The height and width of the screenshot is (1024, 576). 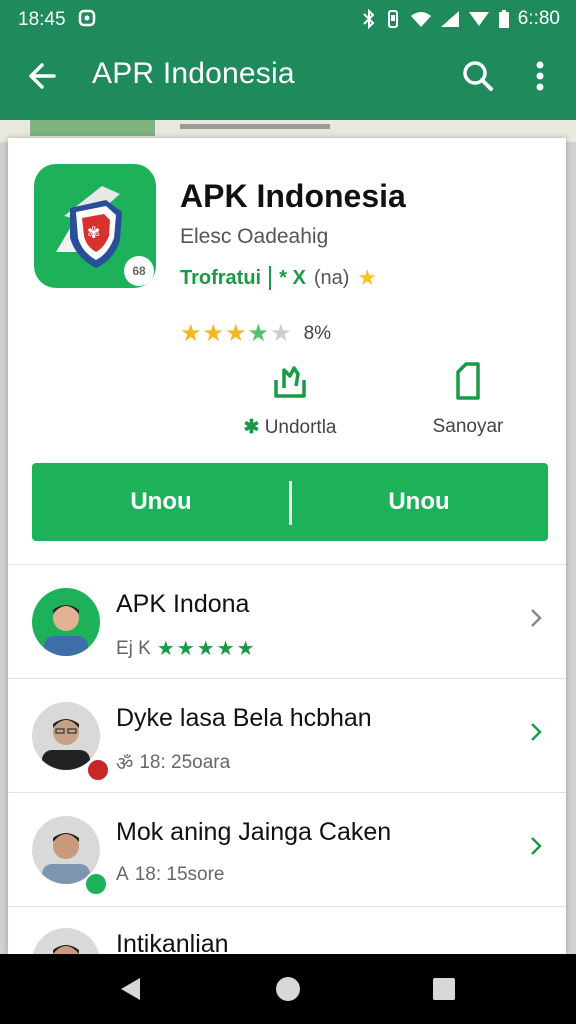 What do you see at coordinates (185, 762) in the screenshot?
I see `list-item-time: 18: 25oara` at bounding box center [185, 762].